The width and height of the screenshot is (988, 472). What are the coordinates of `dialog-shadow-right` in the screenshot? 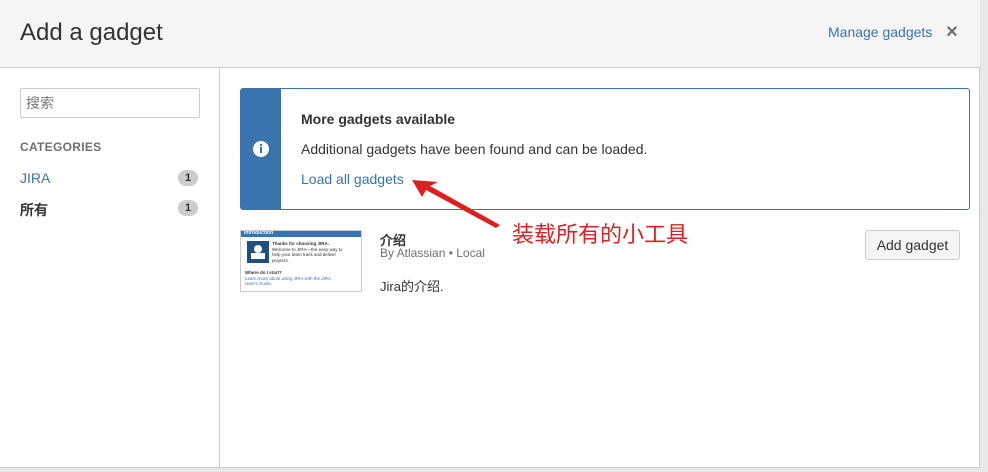 It's located at (984, 236).